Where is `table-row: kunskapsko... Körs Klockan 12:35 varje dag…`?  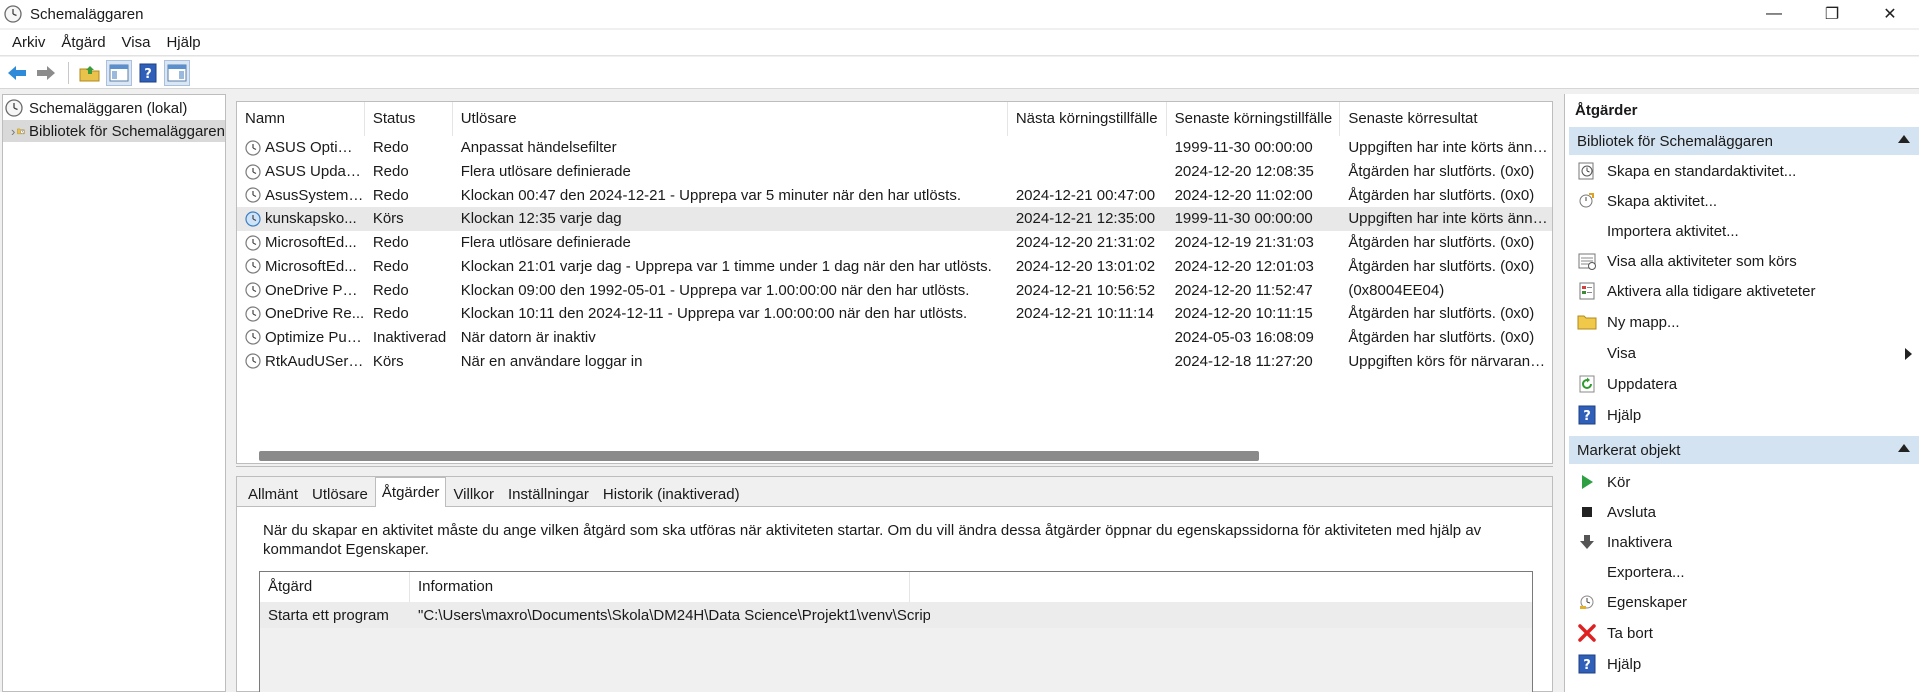
table-row: kunskapsko... Körs Klockan 12:35 varje dag… is located at coordinates (894, 219).